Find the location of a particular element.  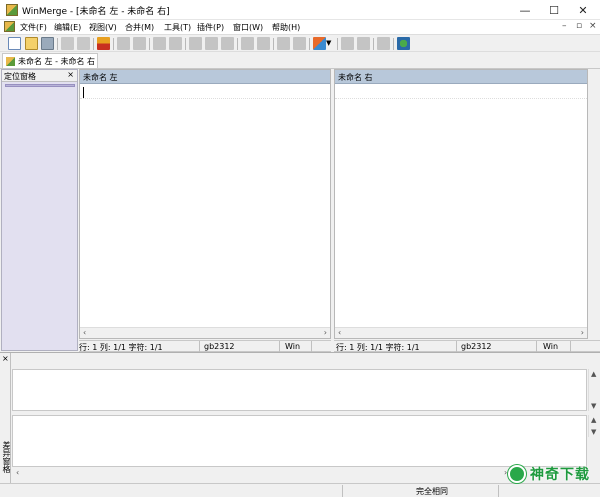

left-pane-line is located at coordinates (205, 92).